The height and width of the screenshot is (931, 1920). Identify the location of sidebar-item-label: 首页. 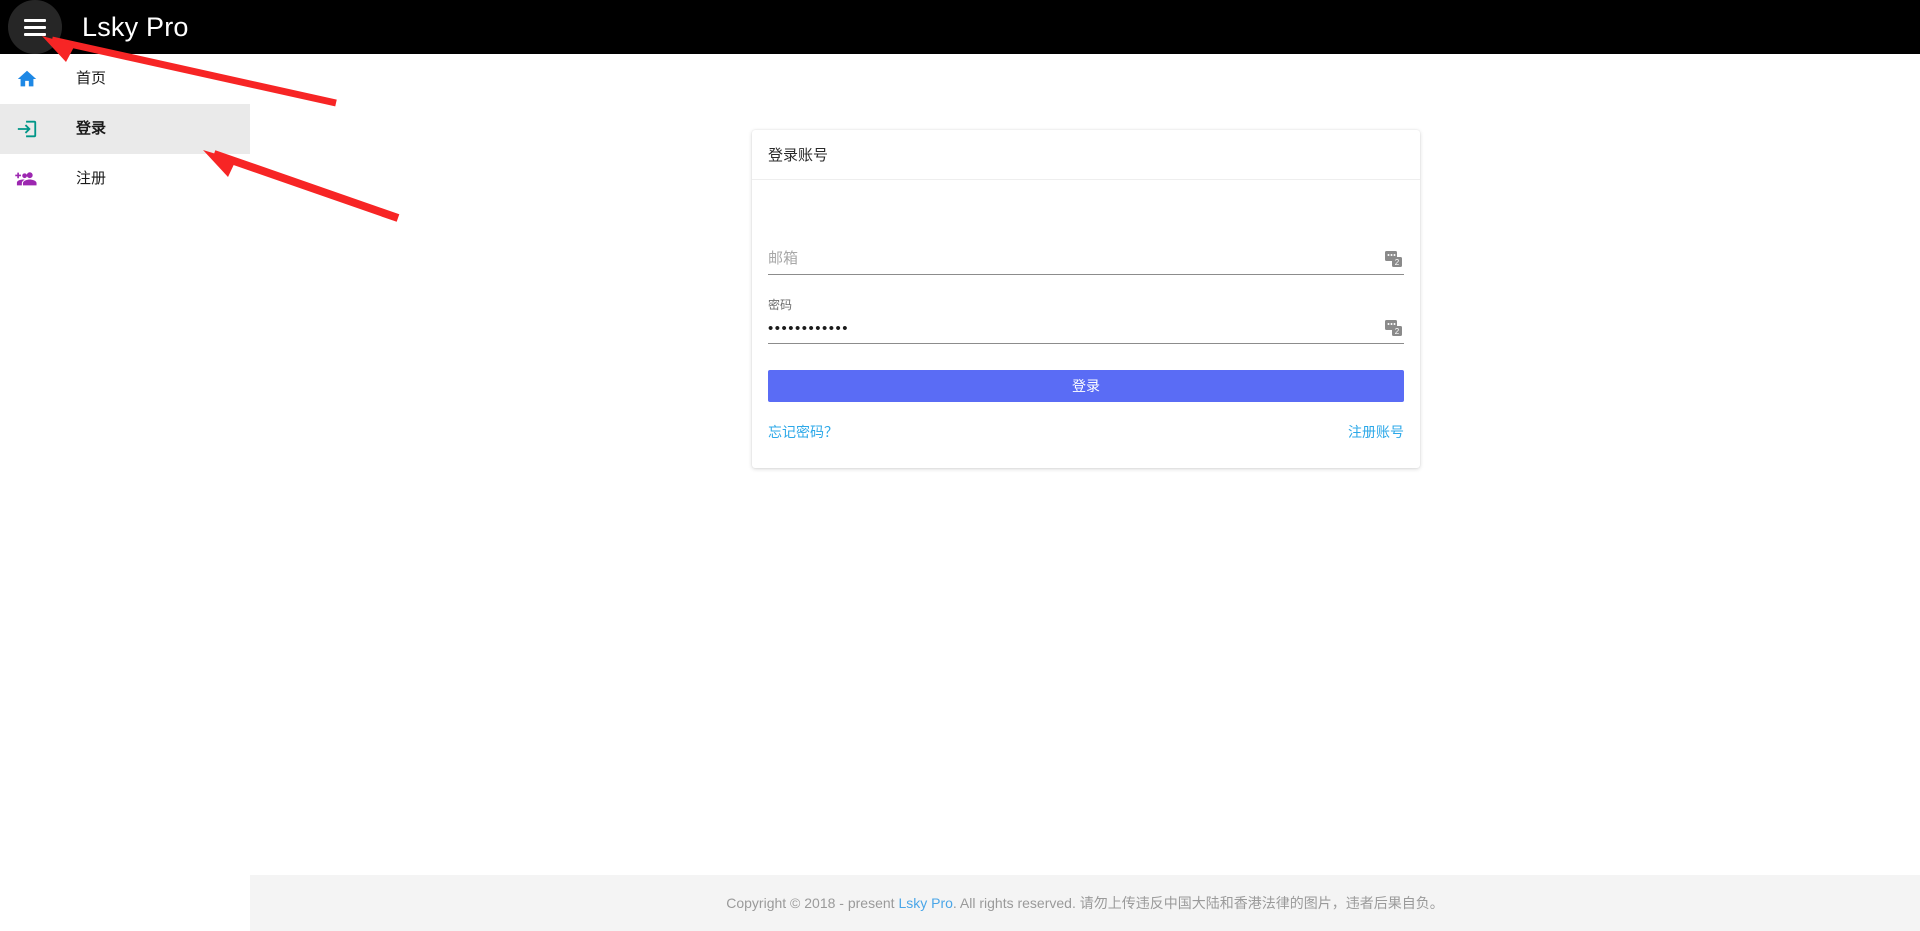
(91, 78).